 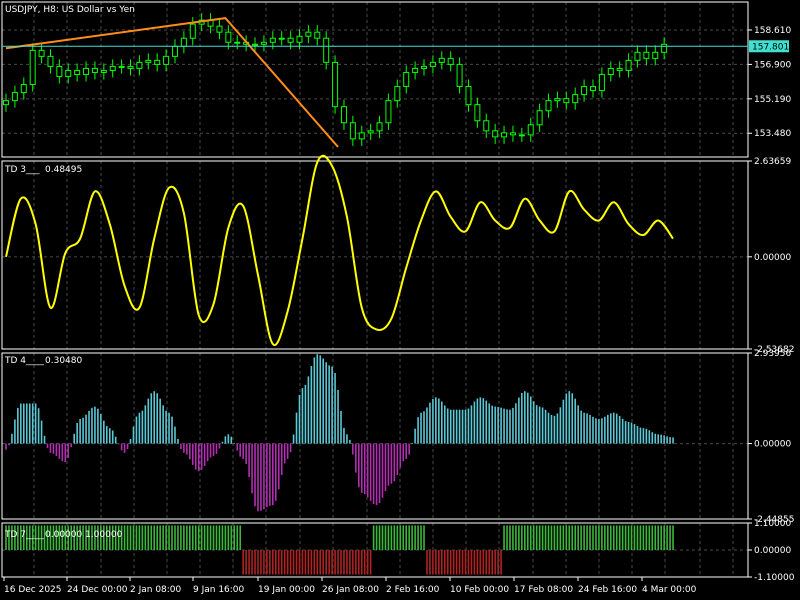 I want to click on y-tick-label: 2.93956, so click(x=772, y=354).